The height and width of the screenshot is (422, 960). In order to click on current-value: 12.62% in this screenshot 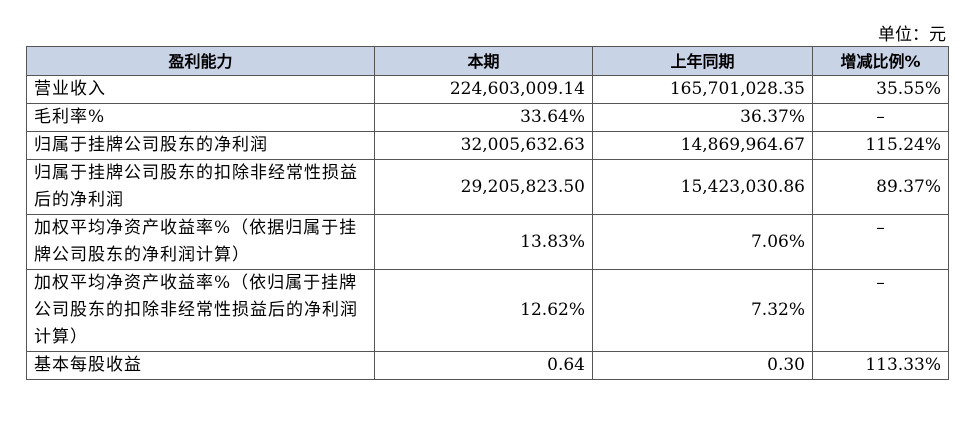, I will do `click(483, 310)`.